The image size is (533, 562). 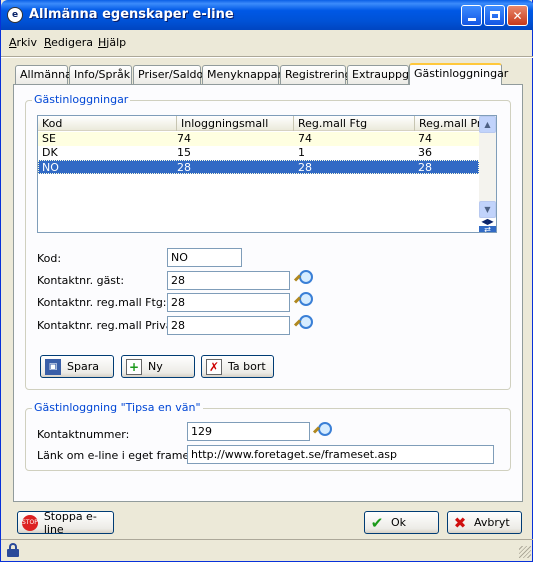 I want to click on tips-group-title: Gästinloggning "Tipsa en vän", so click(x=117, y=407).